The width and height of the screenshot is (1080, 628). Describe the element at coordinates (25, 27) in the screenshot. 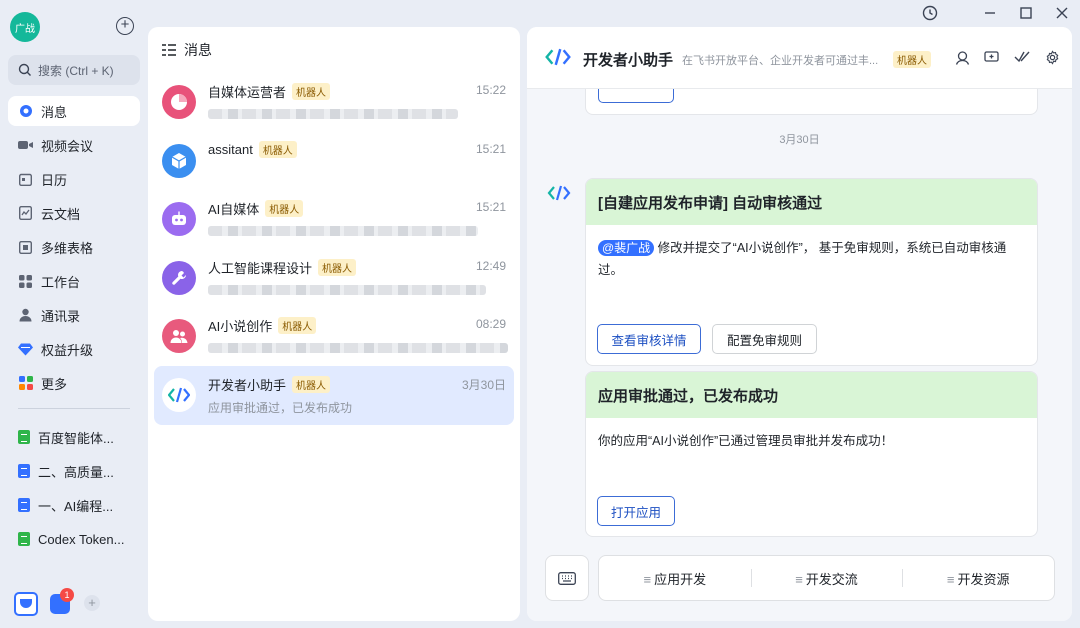

I see `user-avatar: 广战` at that location.